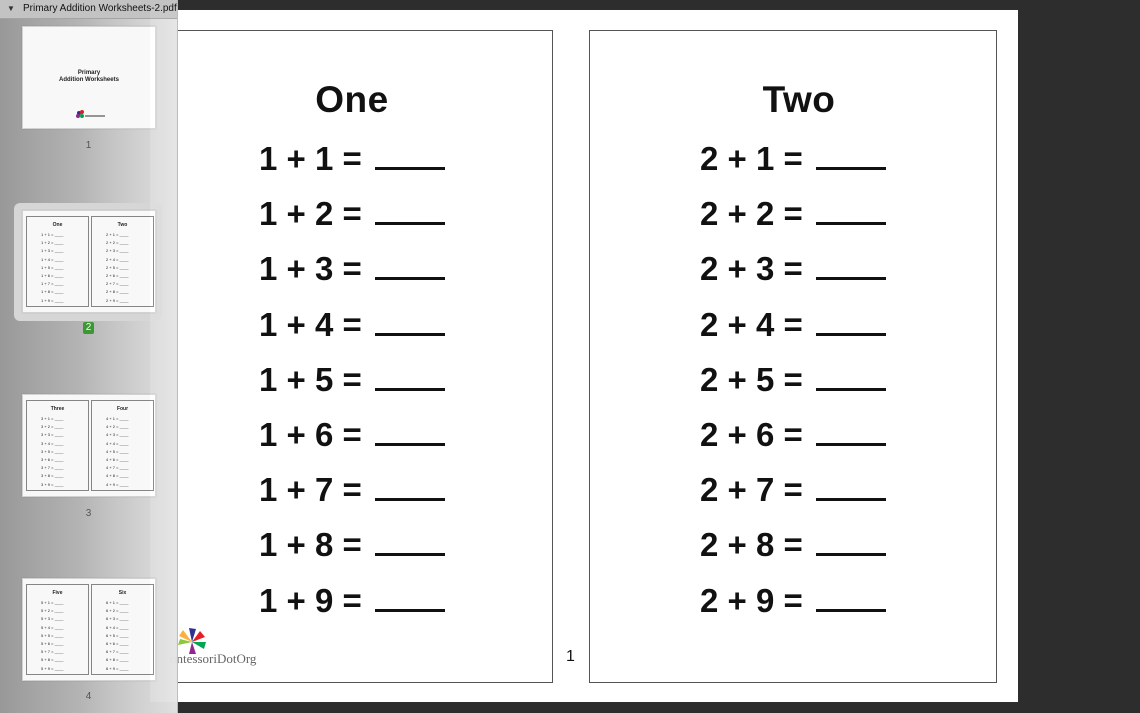 This screenshot has width=1140, height=713. What do you see at coordinates (117, 251) in the screenshot?
I see `mini-problem-line: 2 + 3 = ____` at bounding box center [117, 251].